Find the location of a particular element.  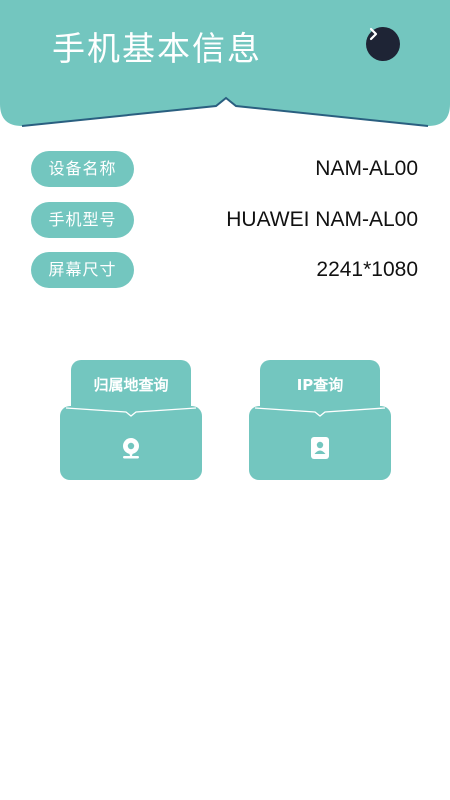

phone-model-label: 手机型号 is located at coordinates (82, 220).